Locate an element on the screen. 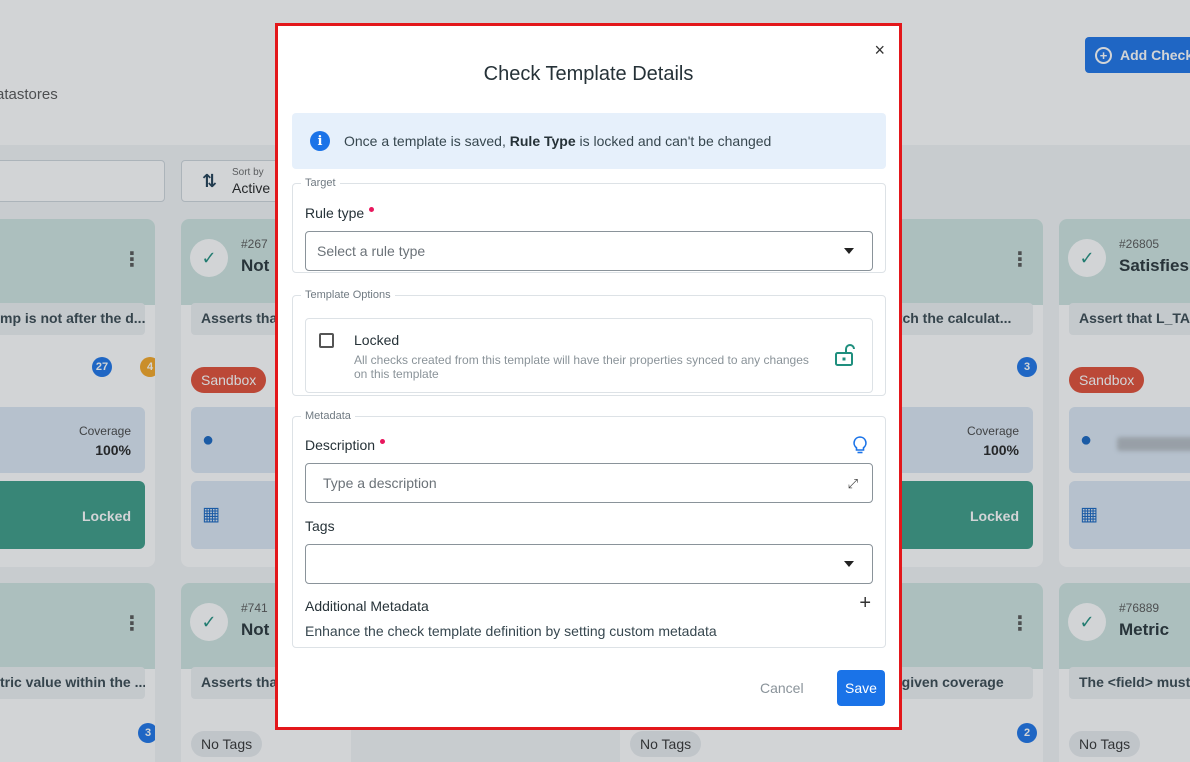 This screenshot has width=1190, height=762. add-metadata-plus-icon: + is located at coordinates (865, 603).